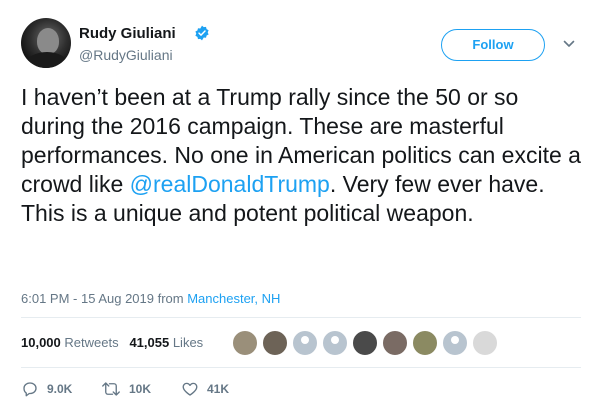  I want to click on avatar-face, so click(48, 41).